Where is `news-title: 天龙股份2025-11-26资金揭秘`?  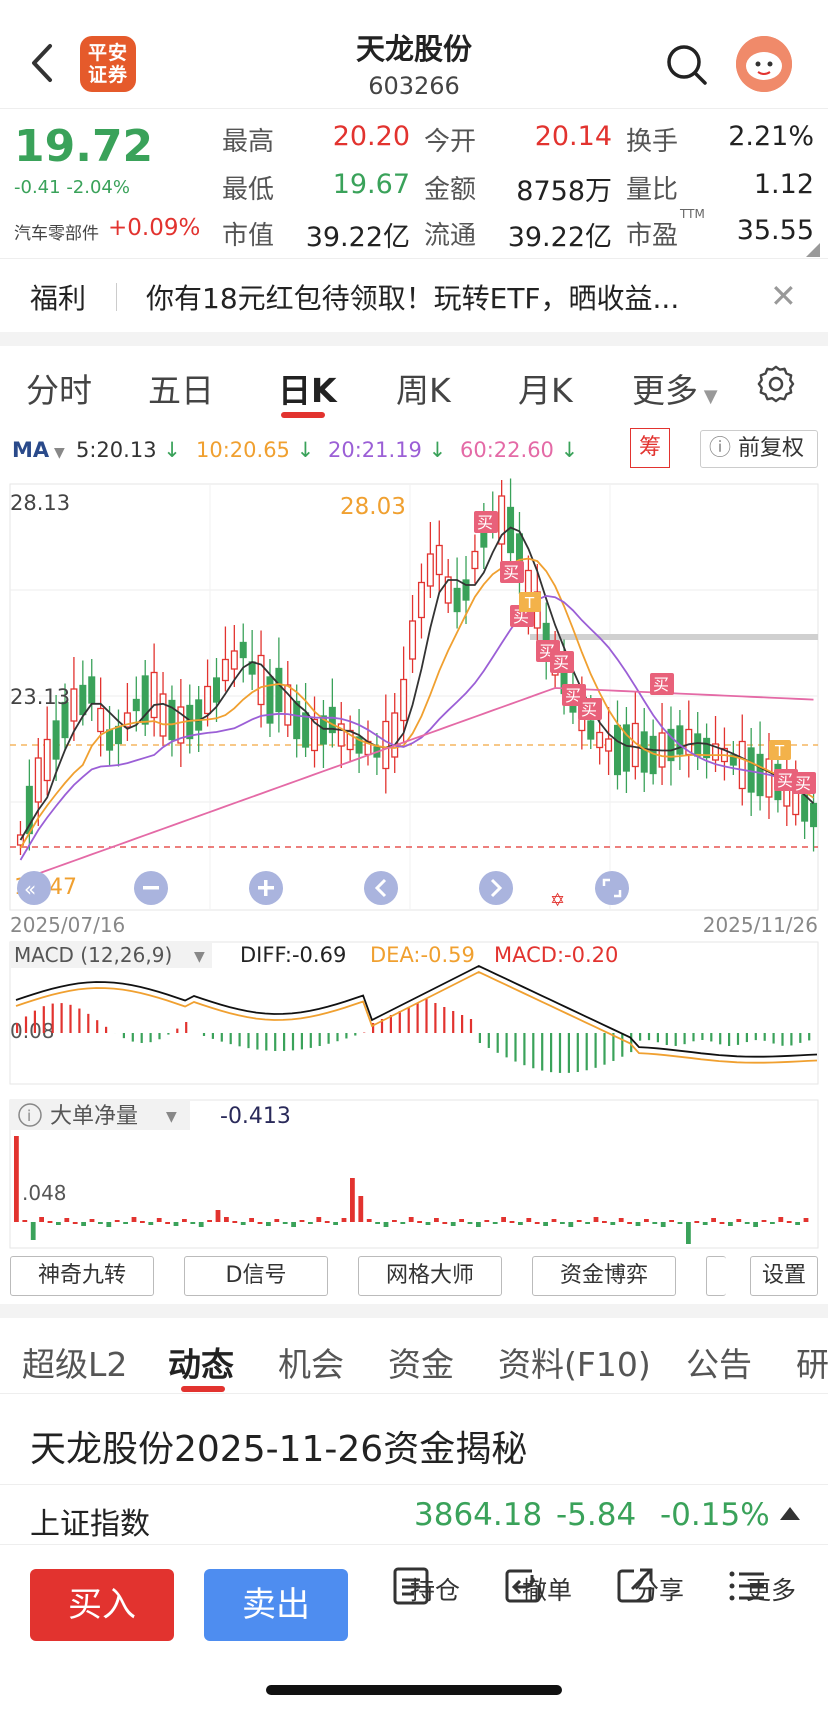
news-title: 天龙股份2025-11-26资金揭秘 is located at coordinates (278, 1446).